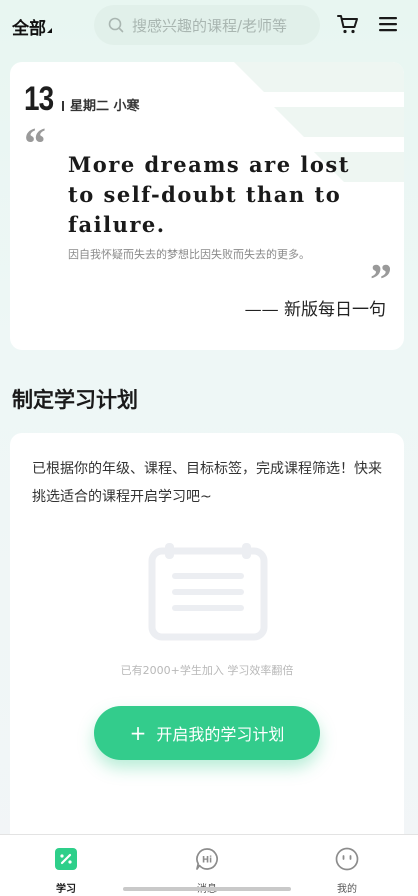  I want to click on plan-description: 已根据你的年级、课程、目标标签，完成课程筛选！快来挑选适合的课程开启学习吧~, so click(207, 483).